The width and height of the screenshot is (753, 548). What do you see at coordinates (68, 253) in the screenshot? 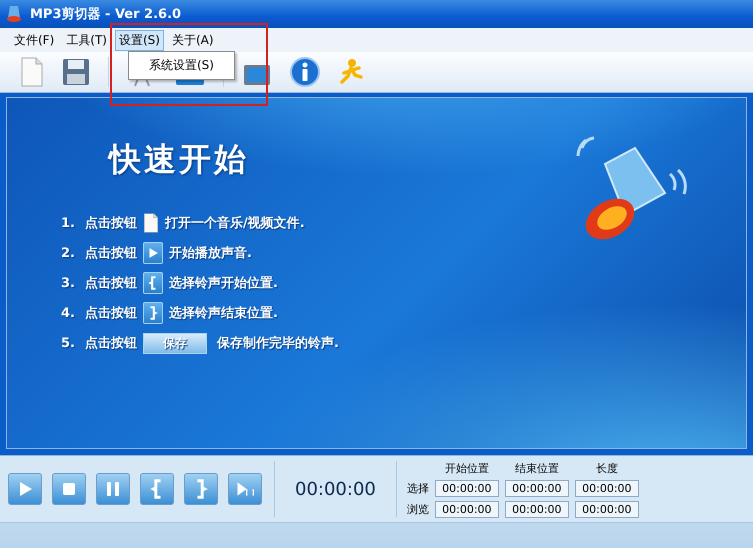
I see `step-number: 2.` at bounding box center [68, 253].